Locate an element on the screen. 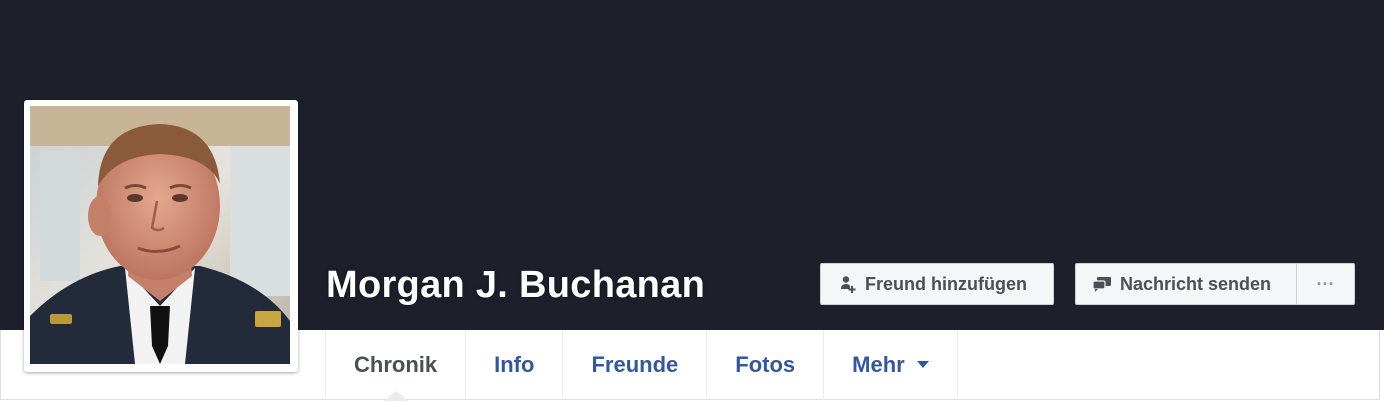 The image size is (1384, 402). profile-name: Morgan J. Buchanan is located at coordinates (515, 285).